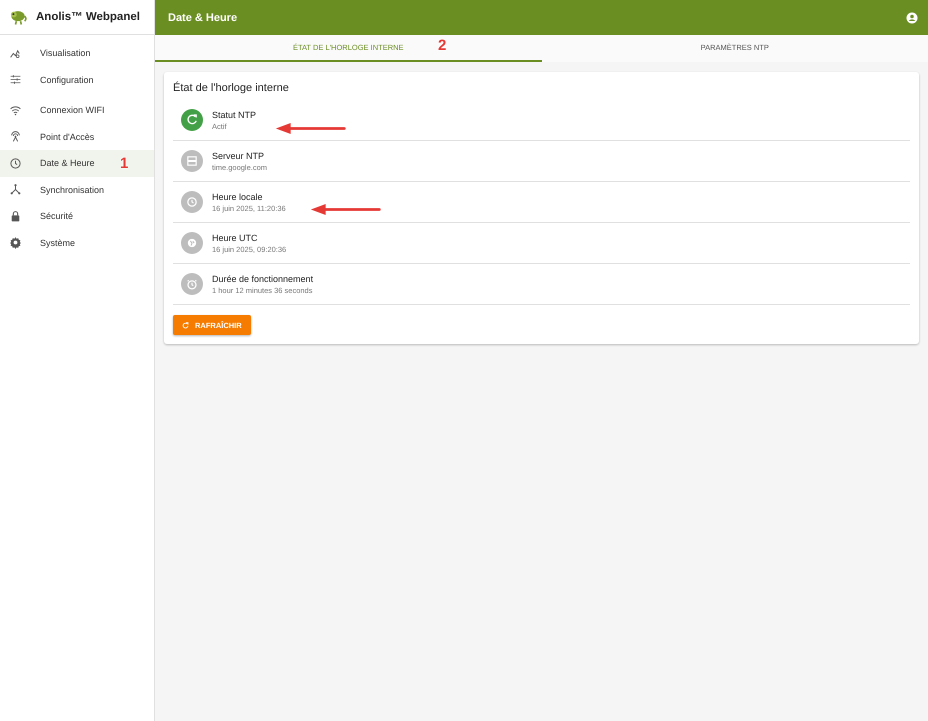 The height and width of the screenshot is (721, 928). I want to click on antenna-icon, so click(15, 137).